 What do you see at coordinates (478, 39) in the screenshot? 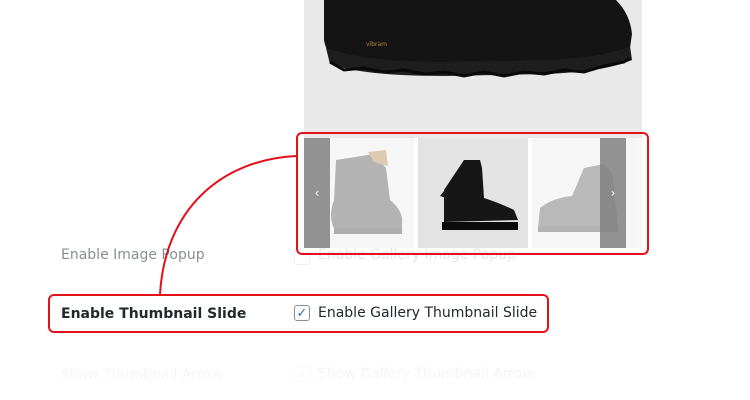
I see `boot-image: vibram` at bounding box center [478, 39].